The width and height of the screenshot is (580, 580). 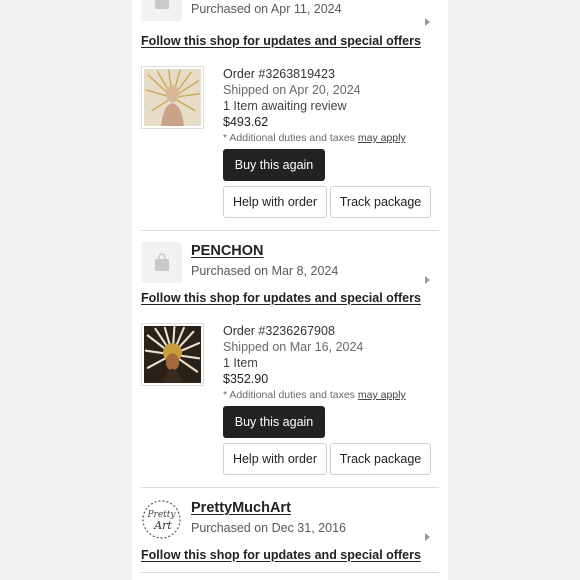 I want to click on purchase-date: Purchased on Dec 31, 2016, so click(x=268, y=528).